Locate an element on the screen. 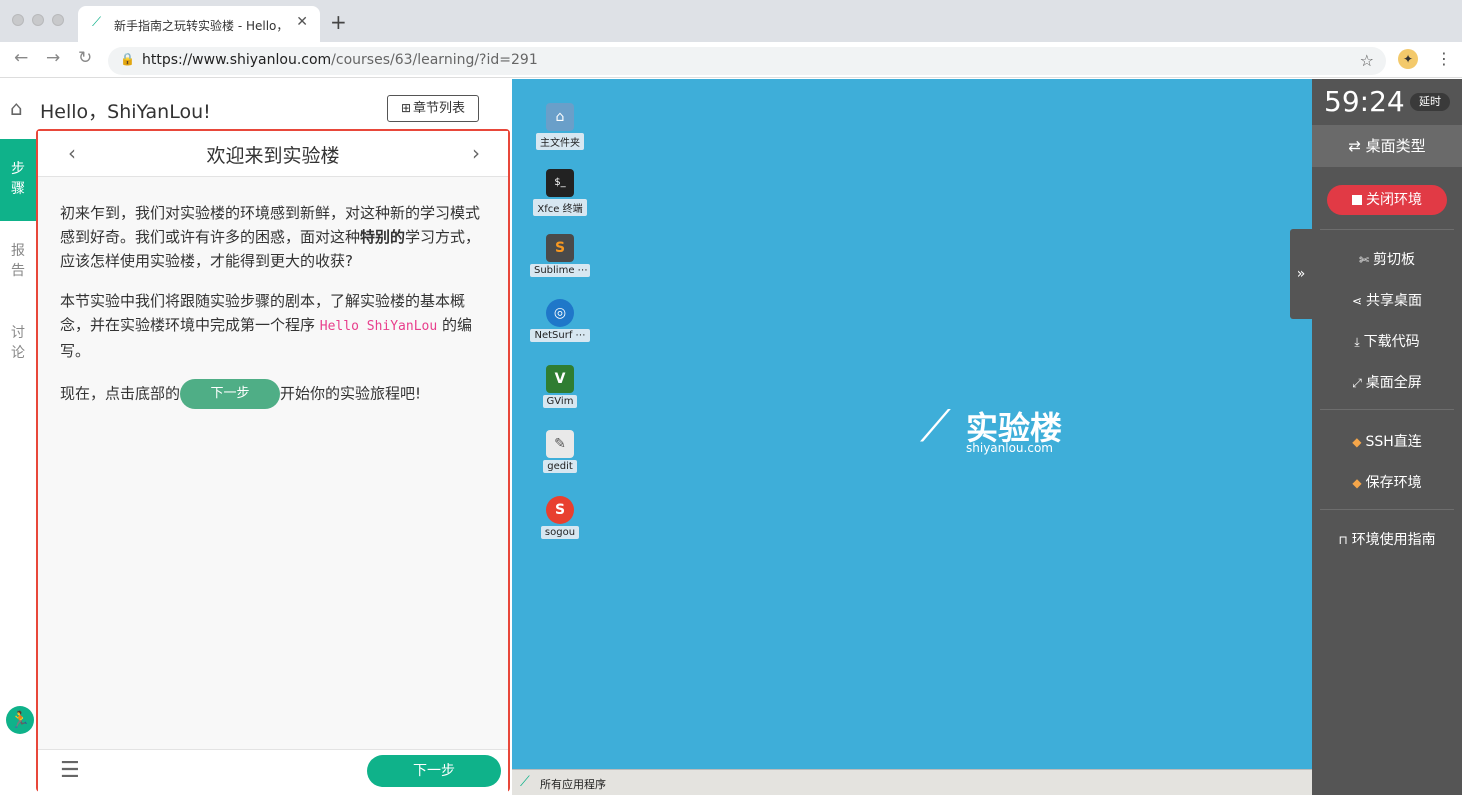 The image size is (1462, 795). fullscreen-button: ⤢ 桌面全屏 is located at coordinates (1387, 382).